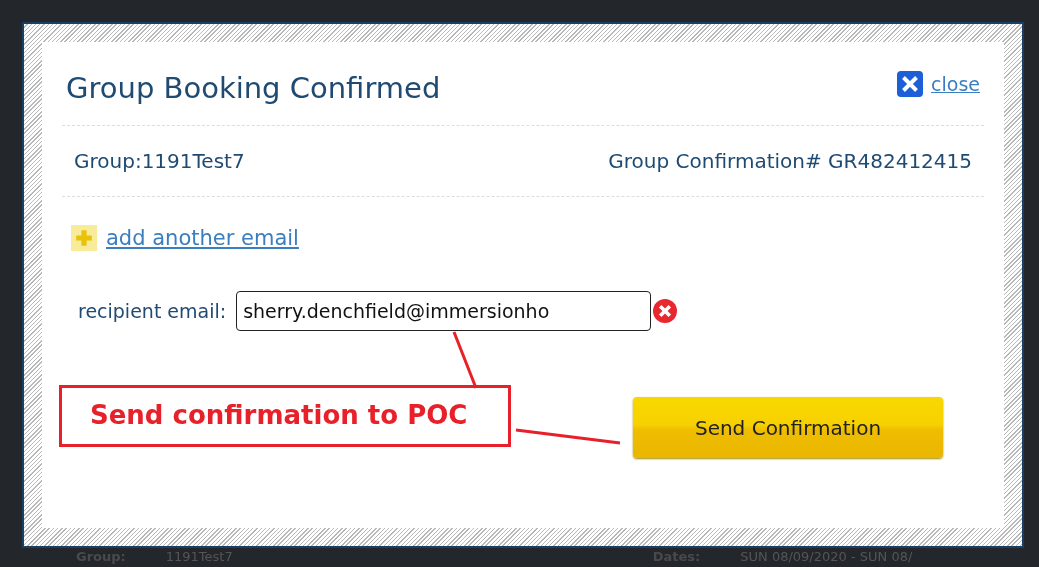  I want to click on send-button: Send Confirmation, so click(788, 427).